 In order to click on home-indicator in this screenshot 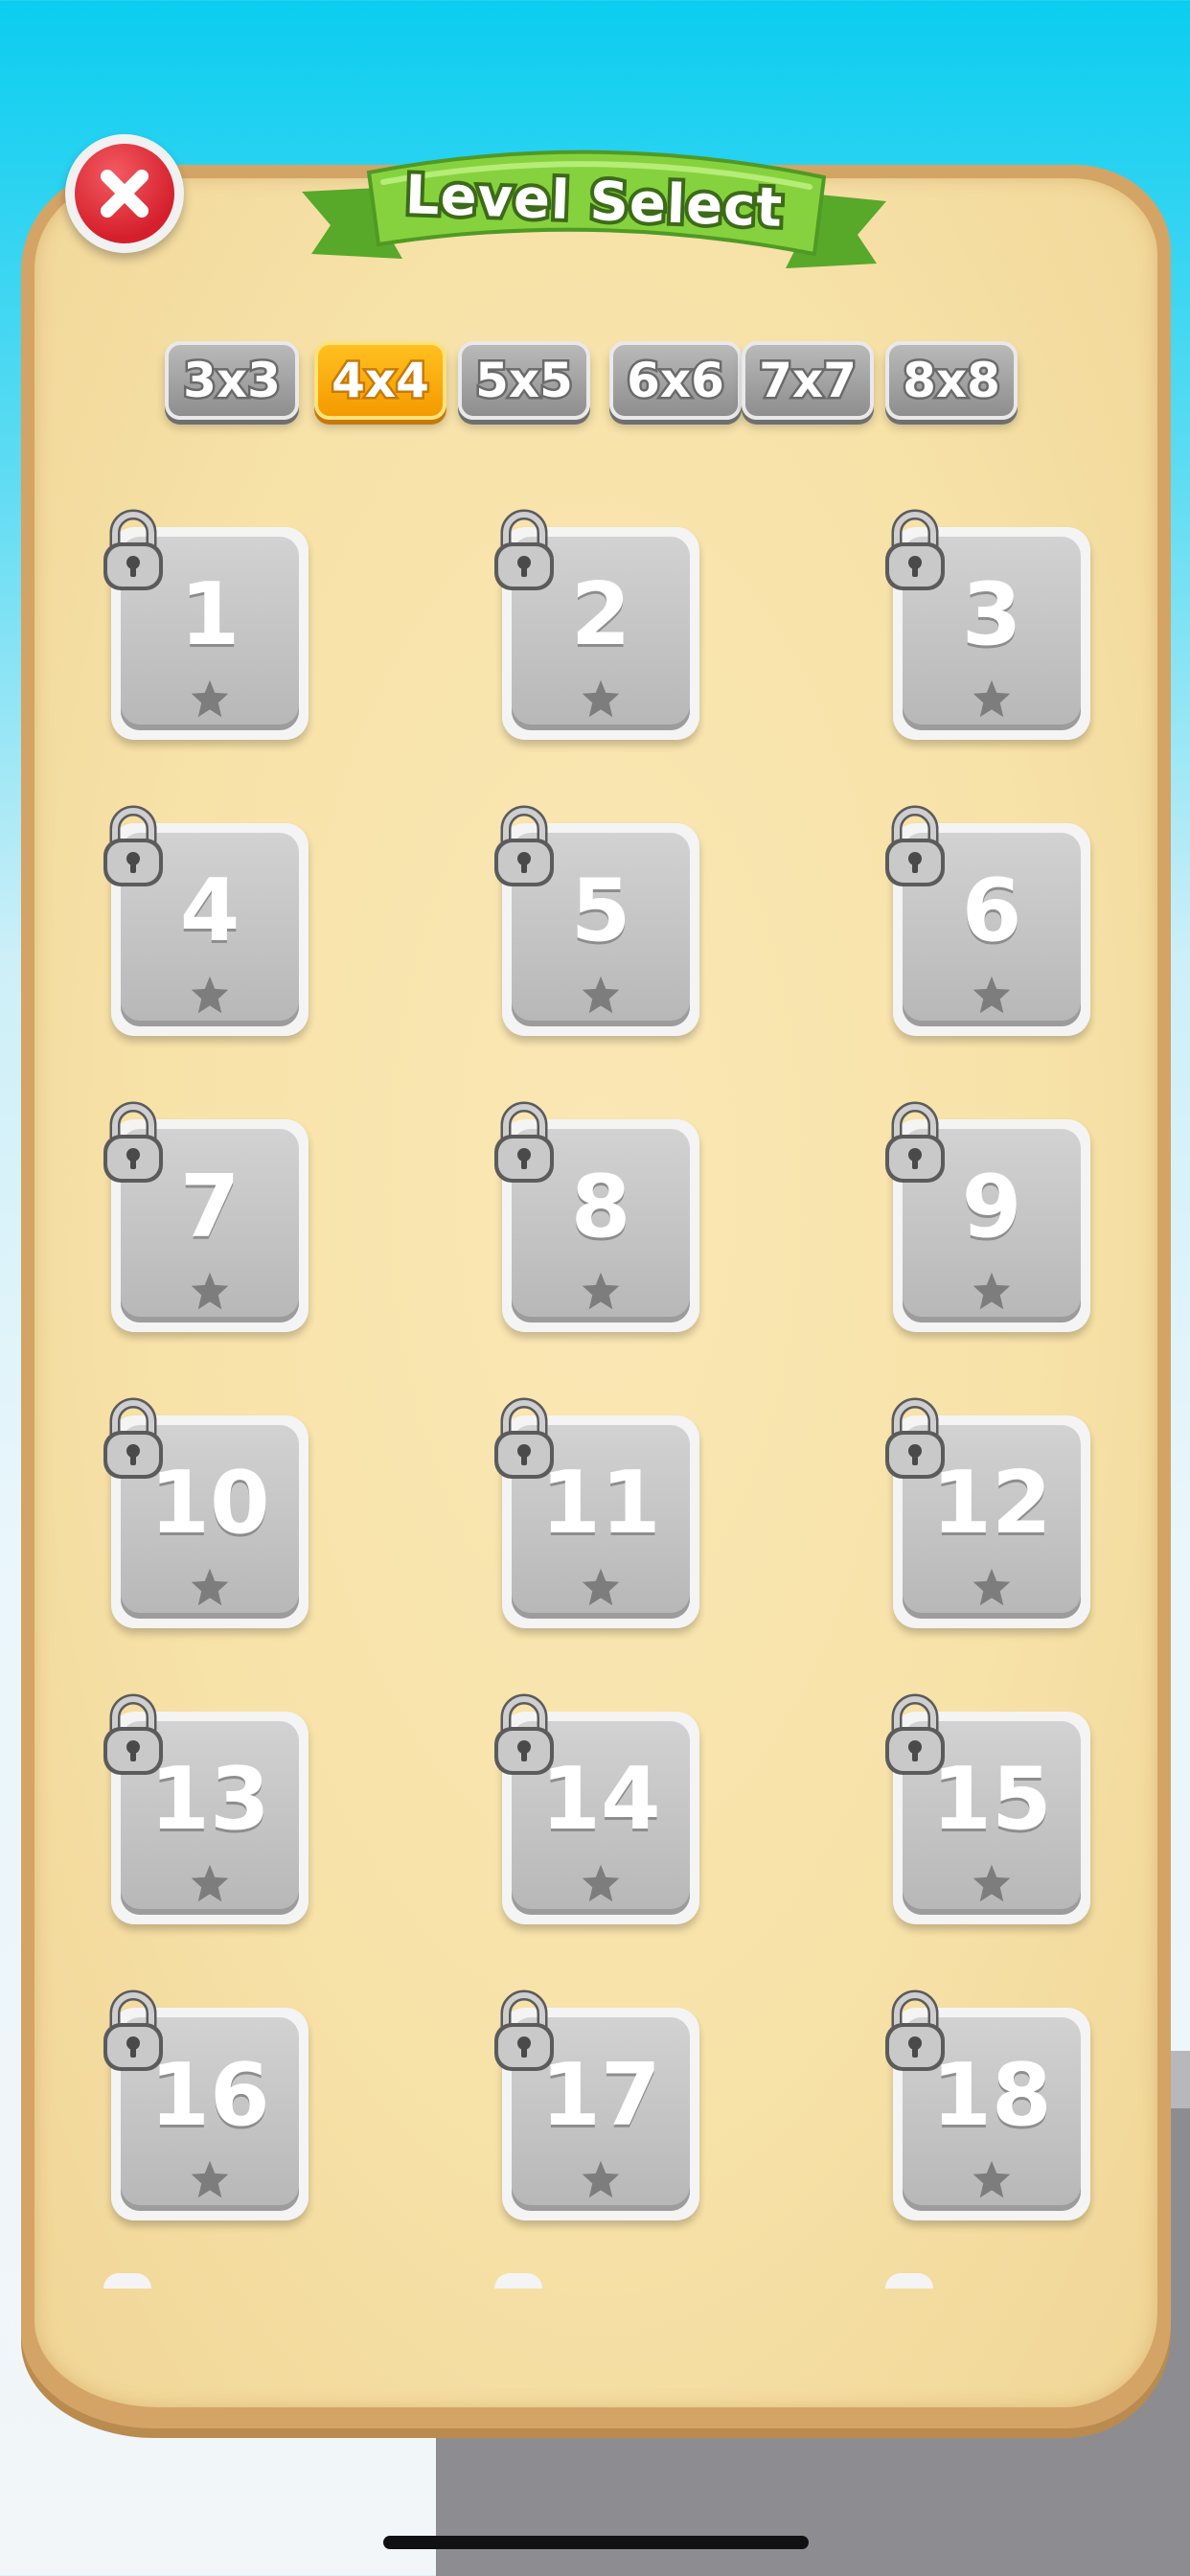, I will do `click(596, 2542)`.